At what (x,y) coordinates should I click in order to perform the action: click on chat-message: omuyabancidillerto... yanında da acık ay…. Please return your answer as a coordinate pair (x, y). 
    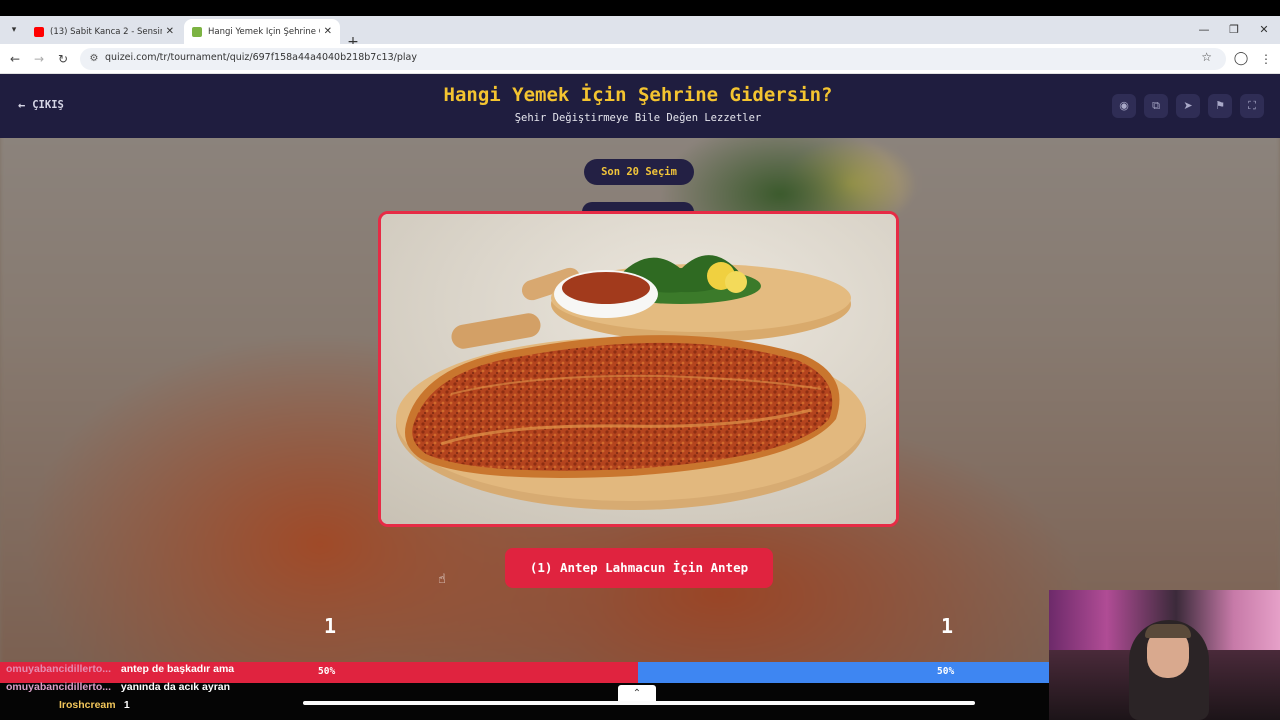
    Looking at the image, I should click on (118, 687).